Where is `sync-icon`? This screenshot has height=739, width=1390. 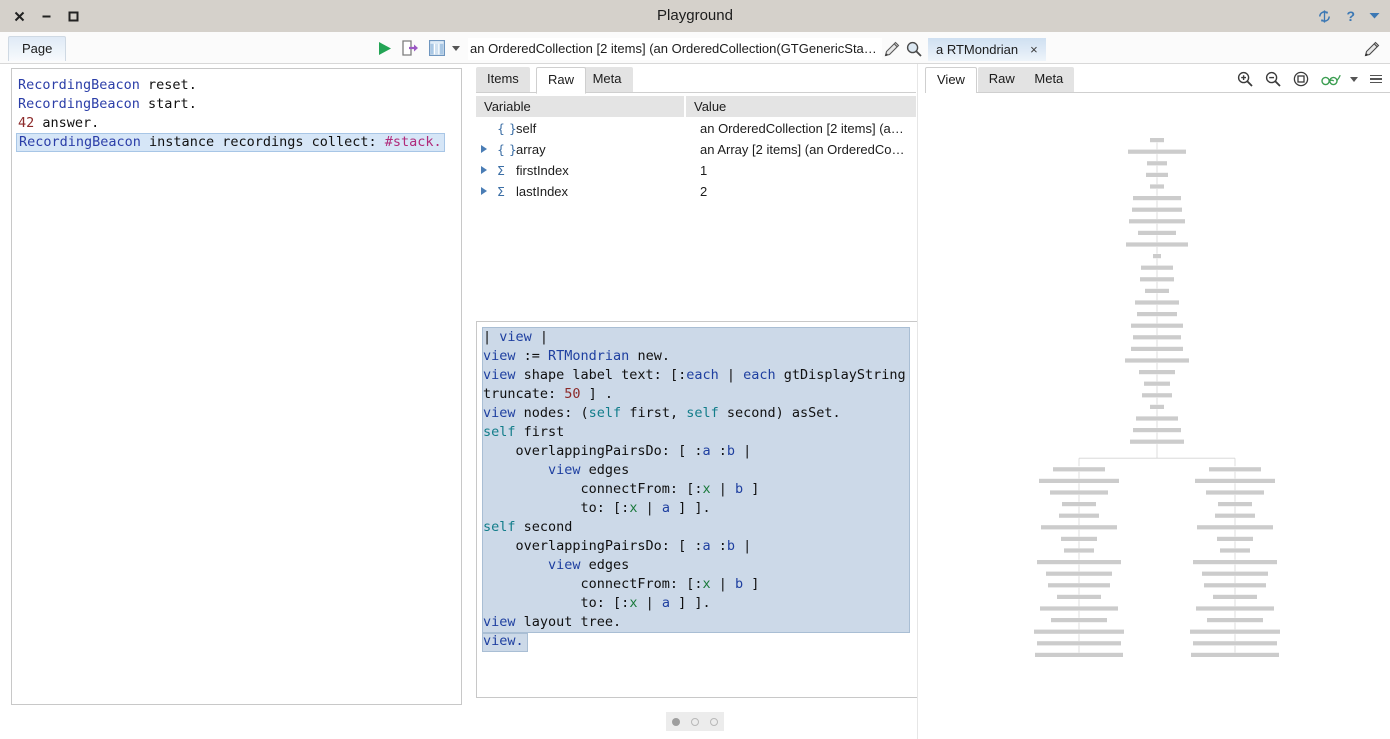
sync-icon is located at coordinates (1324, 16).